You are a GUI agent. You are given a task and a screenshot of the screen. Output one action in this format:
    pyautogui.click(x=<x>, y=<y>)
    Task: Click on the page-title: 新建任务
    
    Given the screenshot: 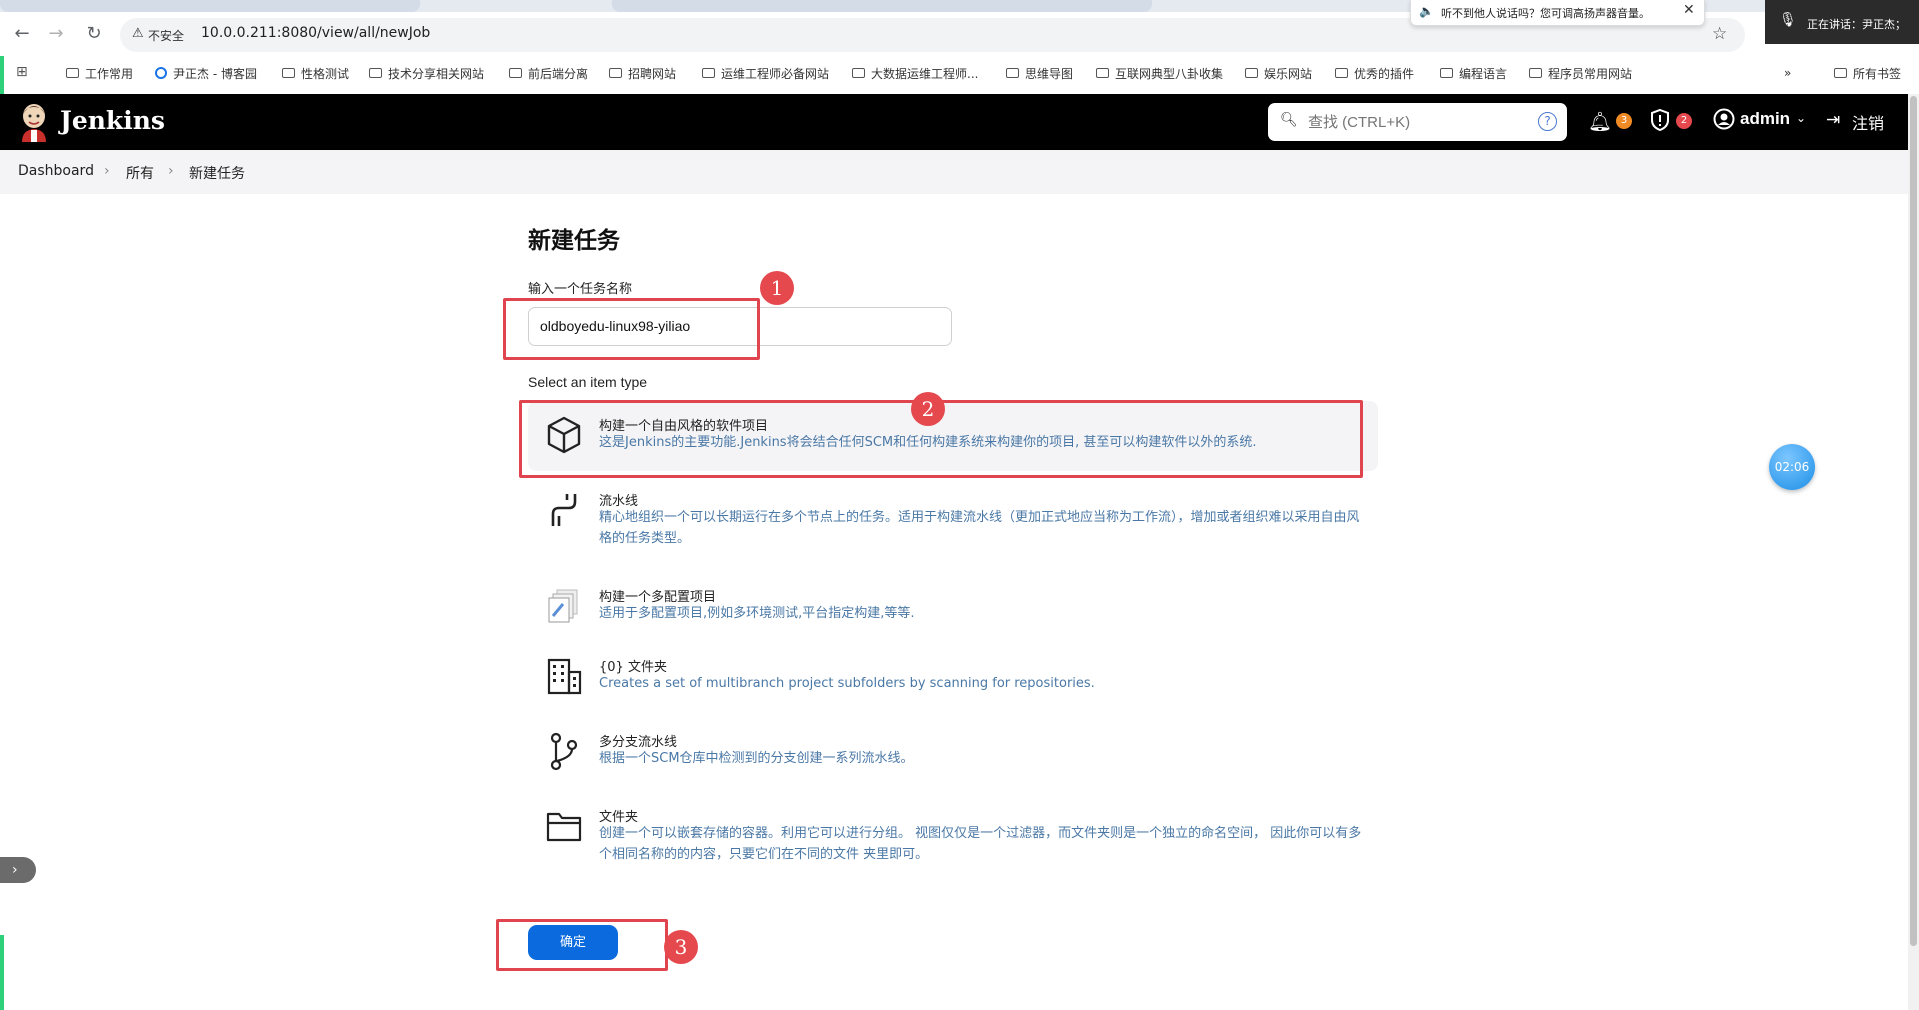 What is the action you would take?
    pyautogui.click(x=574, y=241)
    